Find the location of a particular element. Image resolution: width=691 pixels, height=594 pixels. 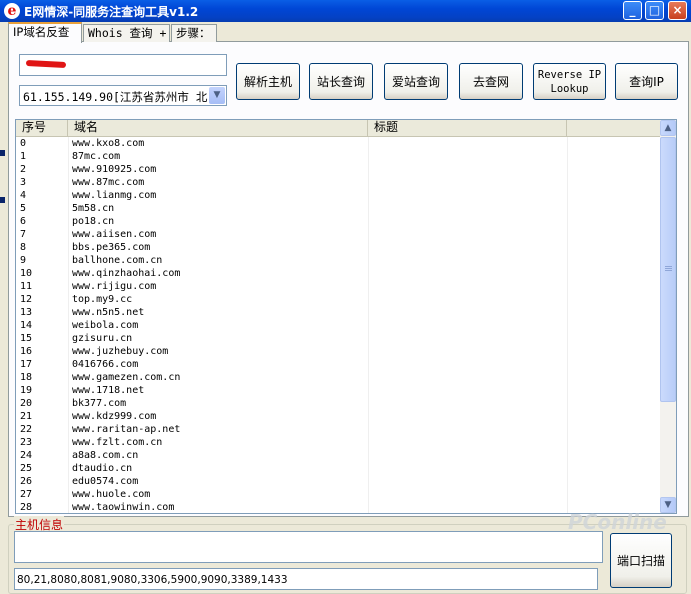

port-scan-button: 端口扫描 is located at coordinates (641, 560).